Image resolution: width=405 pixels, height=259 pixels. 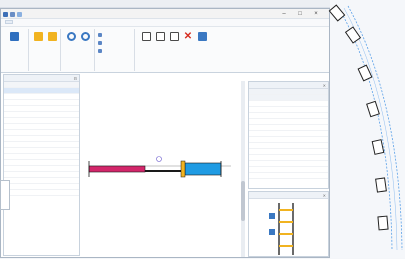 I want to click on ribbon-button-5e, so click(x=202, y=37).